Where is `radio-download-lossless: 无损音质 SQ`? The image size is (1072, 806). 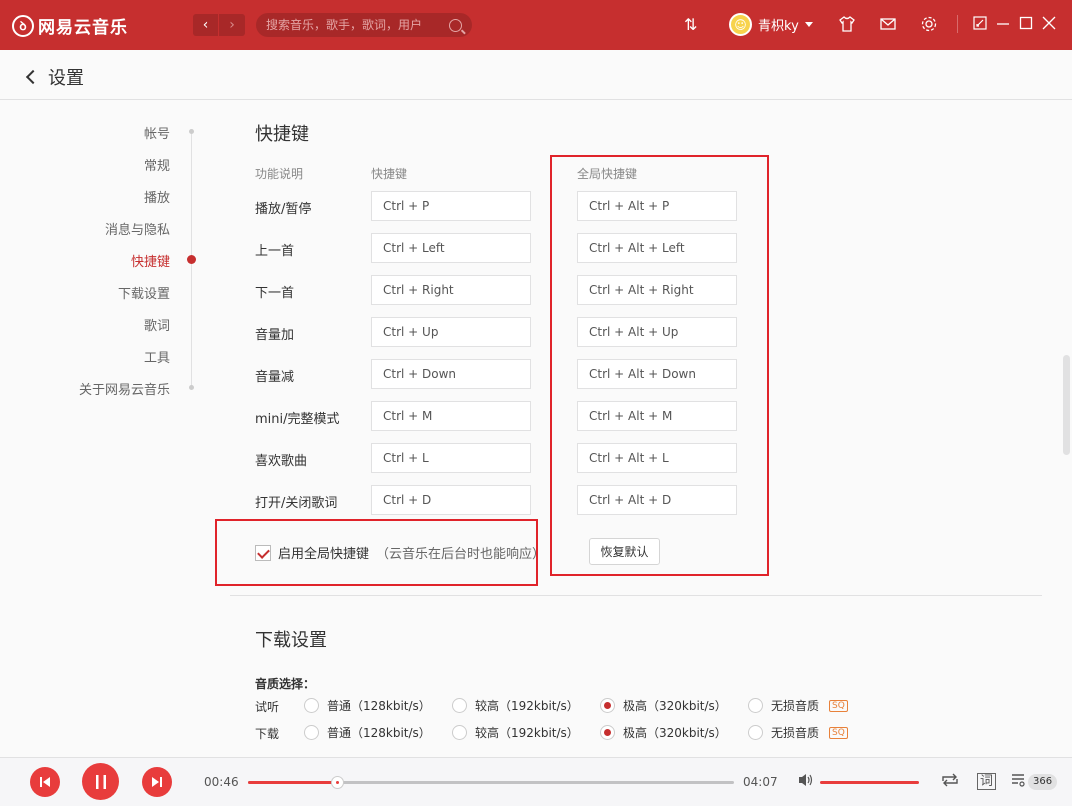
radio-download-lossless: 无损音质 SQ is located at coordinates (798, 732).